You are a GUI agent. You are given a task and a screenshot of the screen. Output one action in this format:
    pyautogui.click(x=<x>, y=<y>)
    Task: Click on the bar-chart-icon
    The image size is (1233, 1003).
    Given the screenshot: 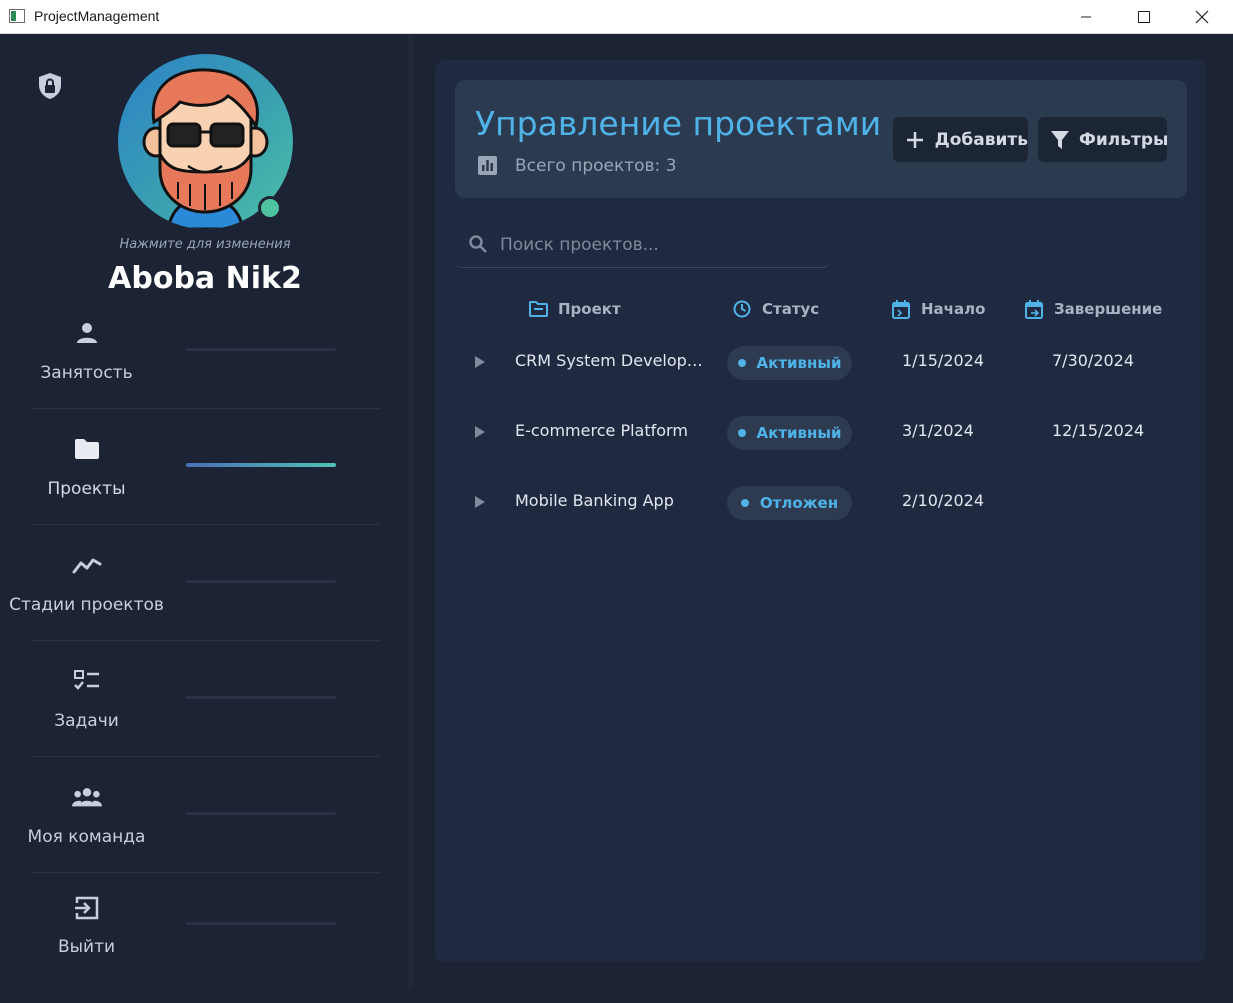 What is the action you would take?
    pyautogui.click(x=487, y=165)
    